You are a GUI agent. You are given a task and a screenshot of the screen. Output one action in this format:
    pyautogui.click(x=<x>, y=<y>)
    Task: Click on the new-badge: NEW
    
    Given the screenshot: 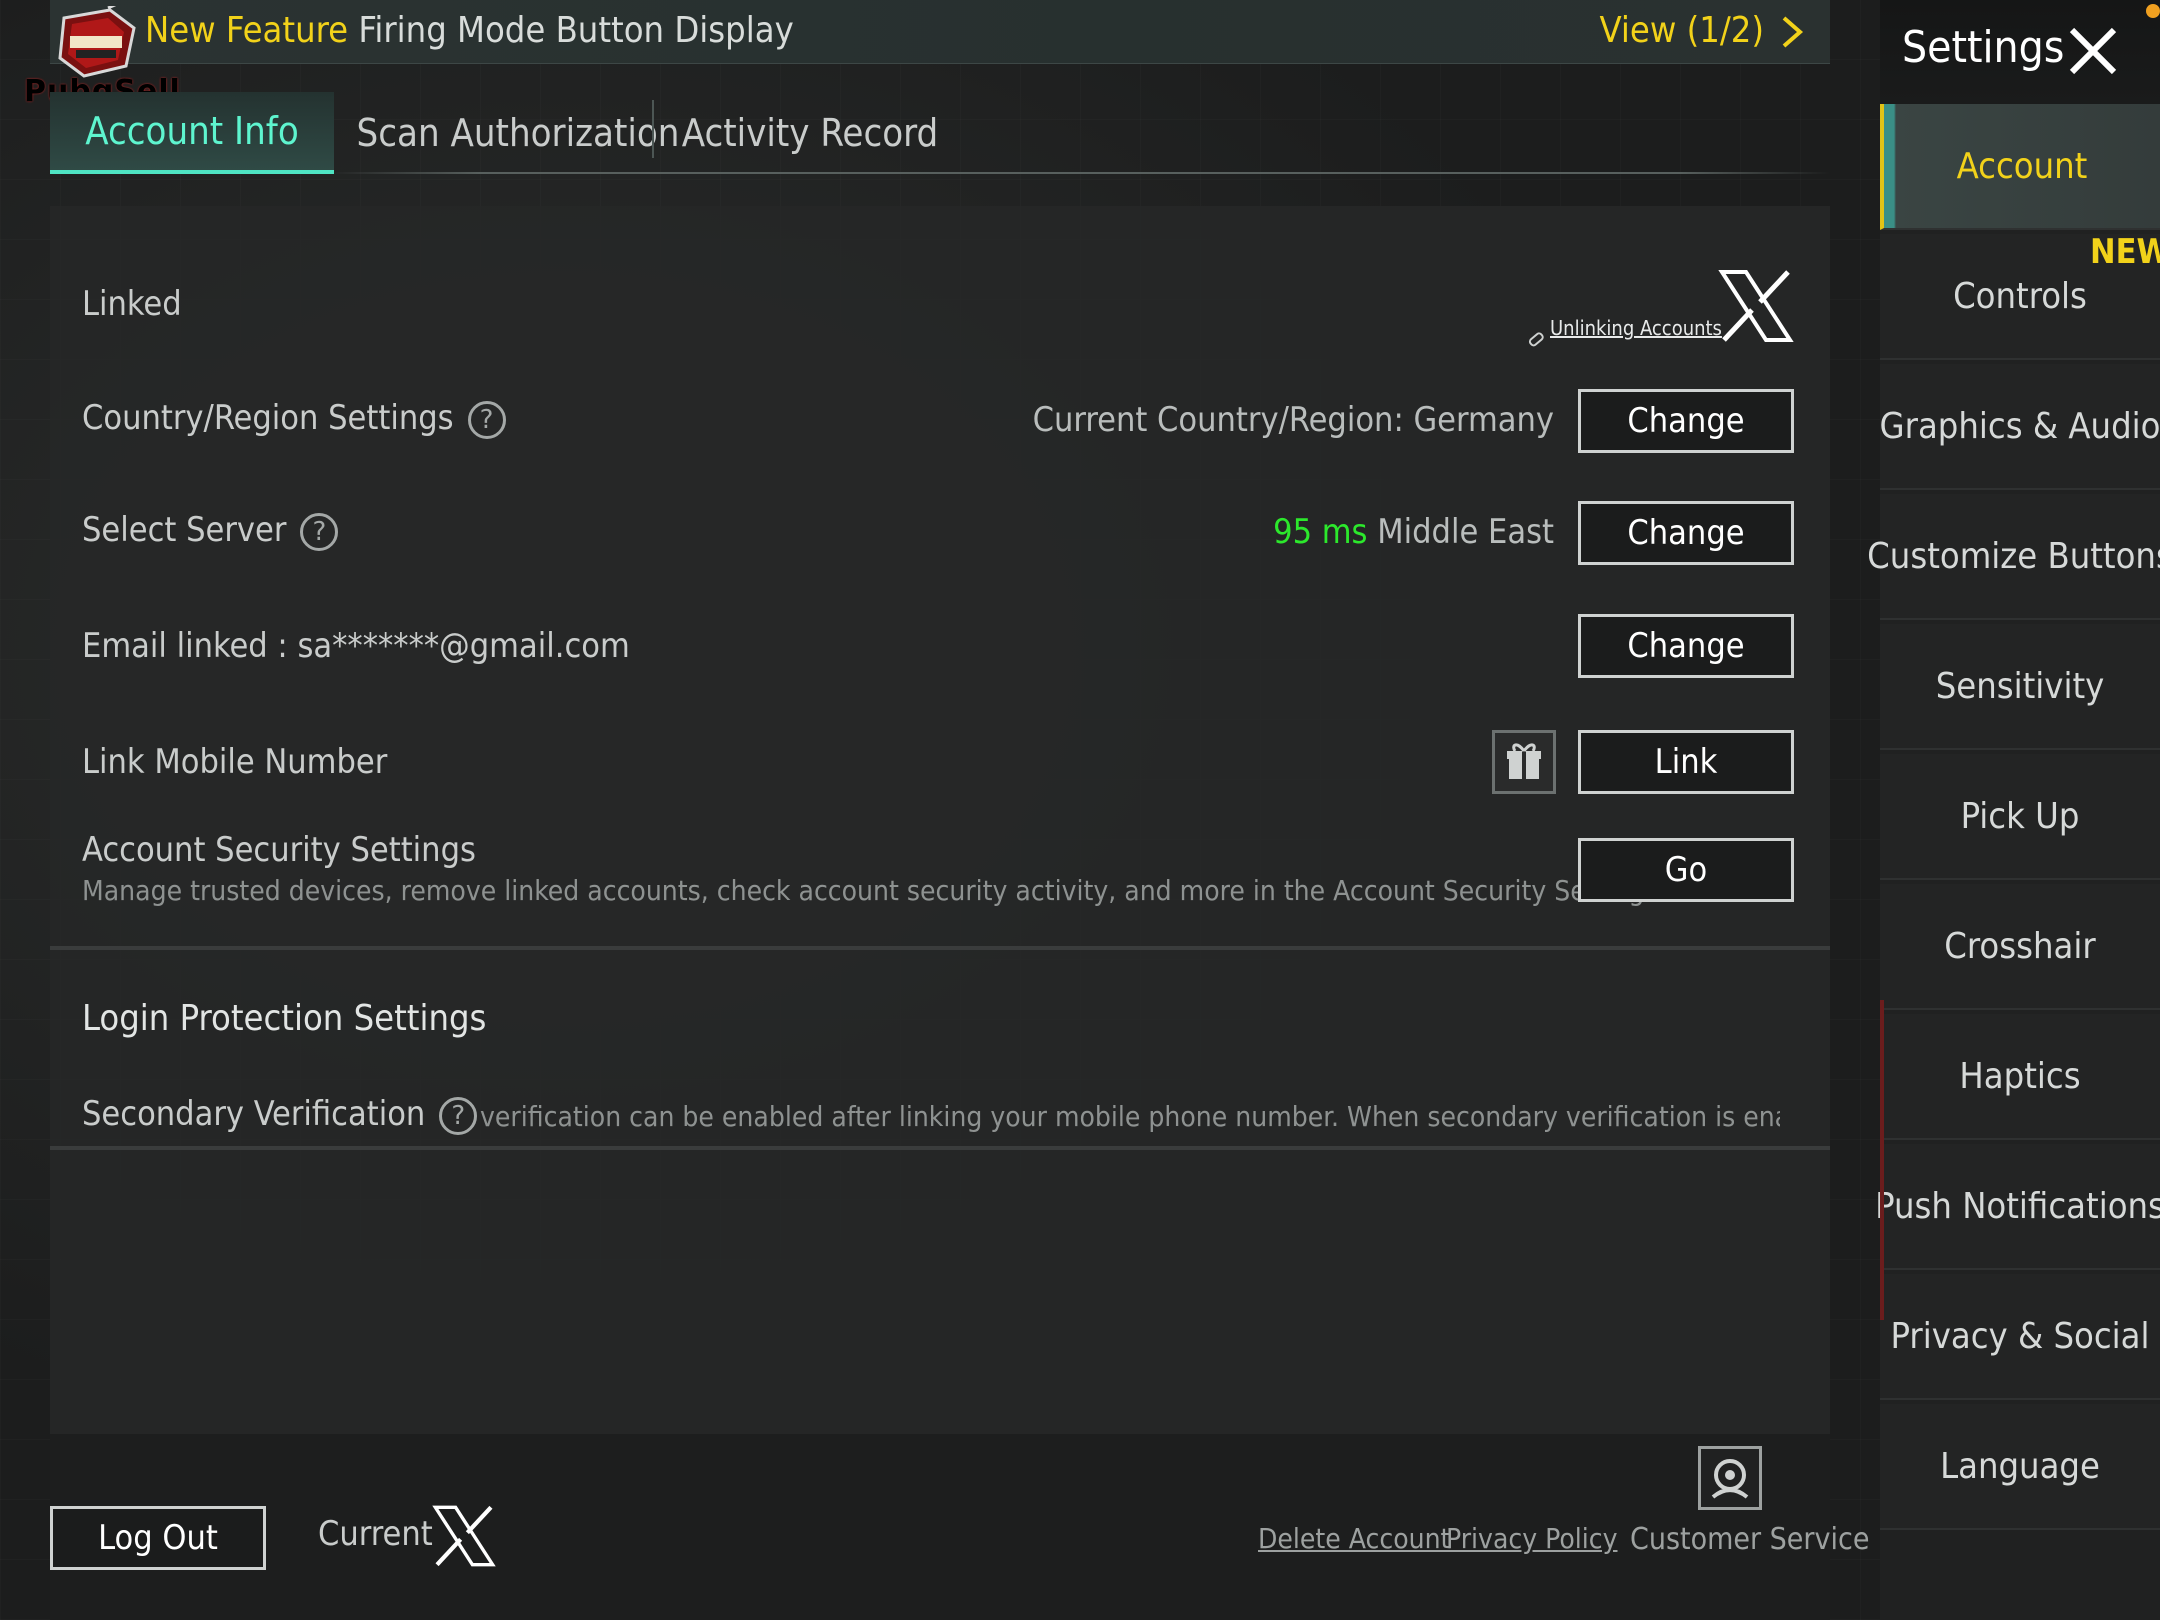 What is the action you would take?
    pyautogui.click(x=2125, y=252)
    